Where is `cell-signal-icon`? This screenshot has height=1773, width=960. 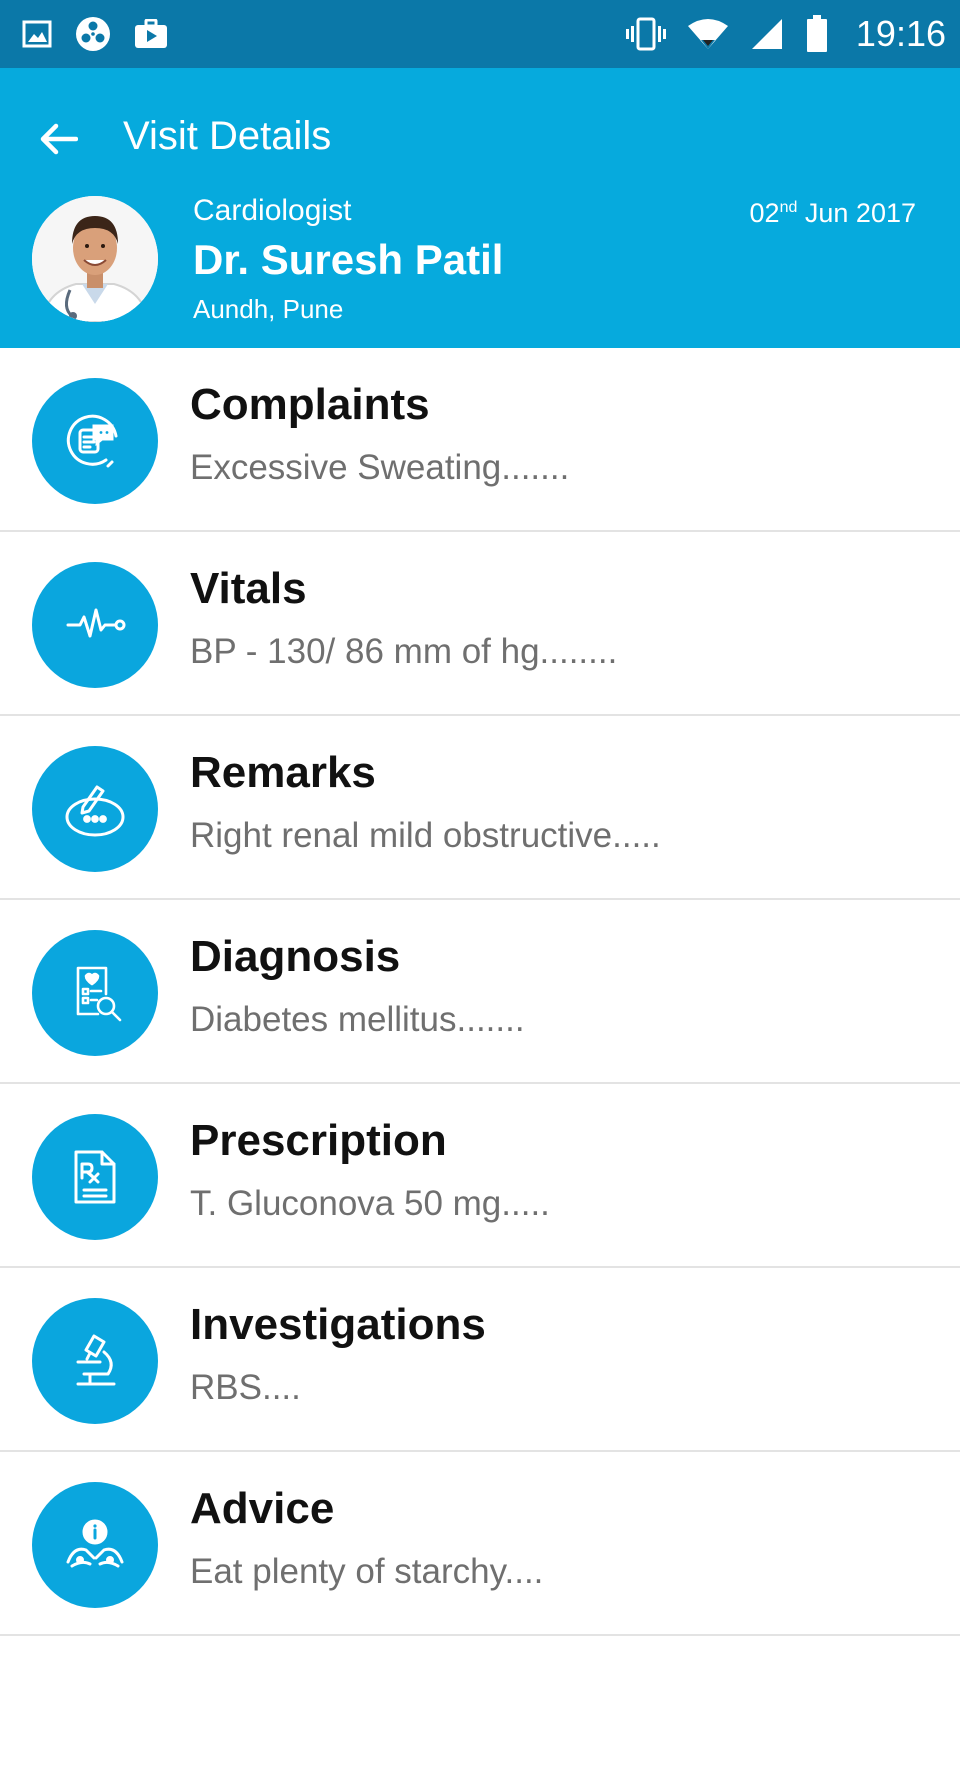
cell-signal-icon is located at coordinates (767, 34).